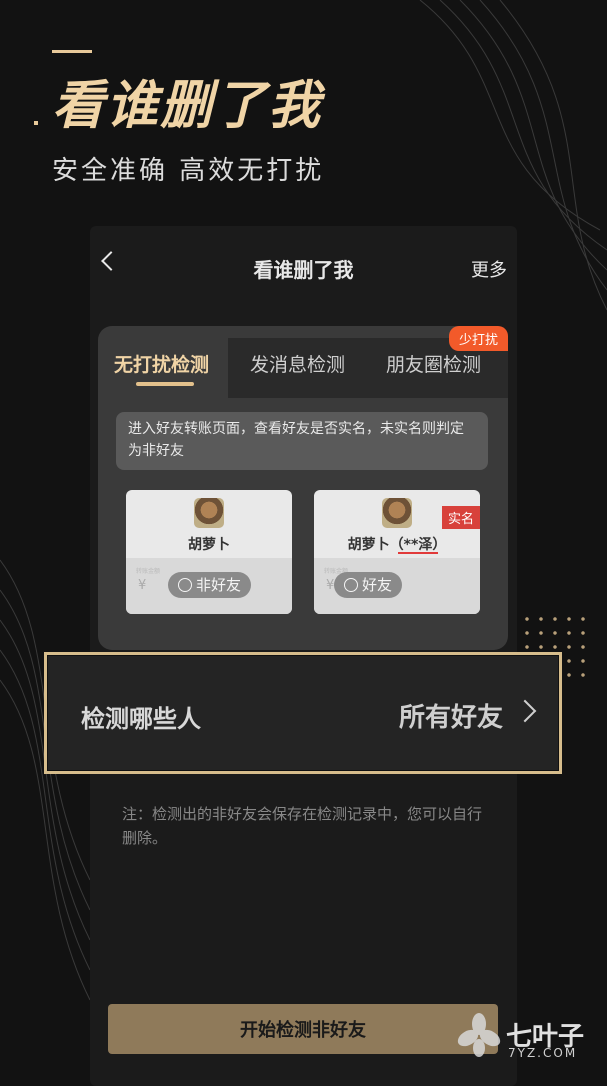 This screenshot has width=607, height=1086. What do you see at coordinates (478, 338) in the screenshot?
I see `less-disturb-badge: 少打扰` at bounding box center [478, 338].